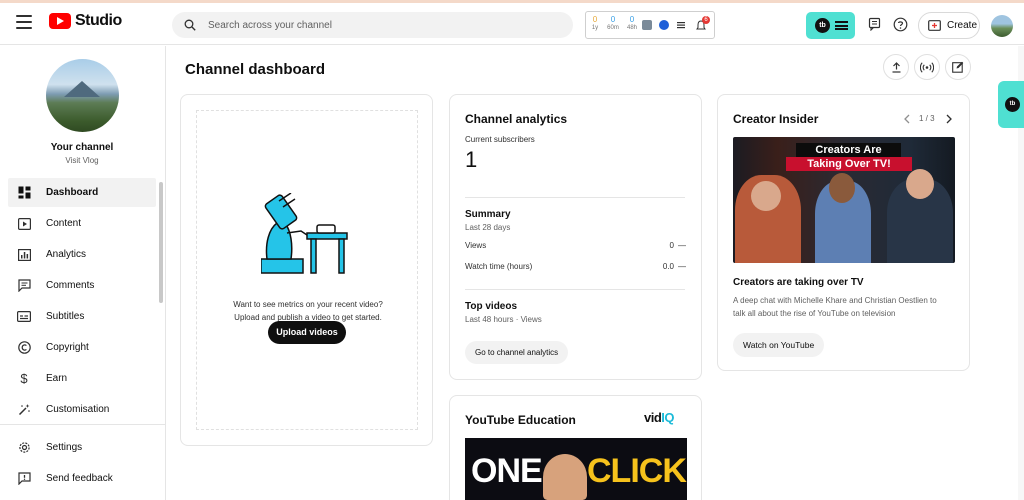 The image size is (1024, 500). I want to click on sidebar-item-earn: $ Earn, so click(82, 378).